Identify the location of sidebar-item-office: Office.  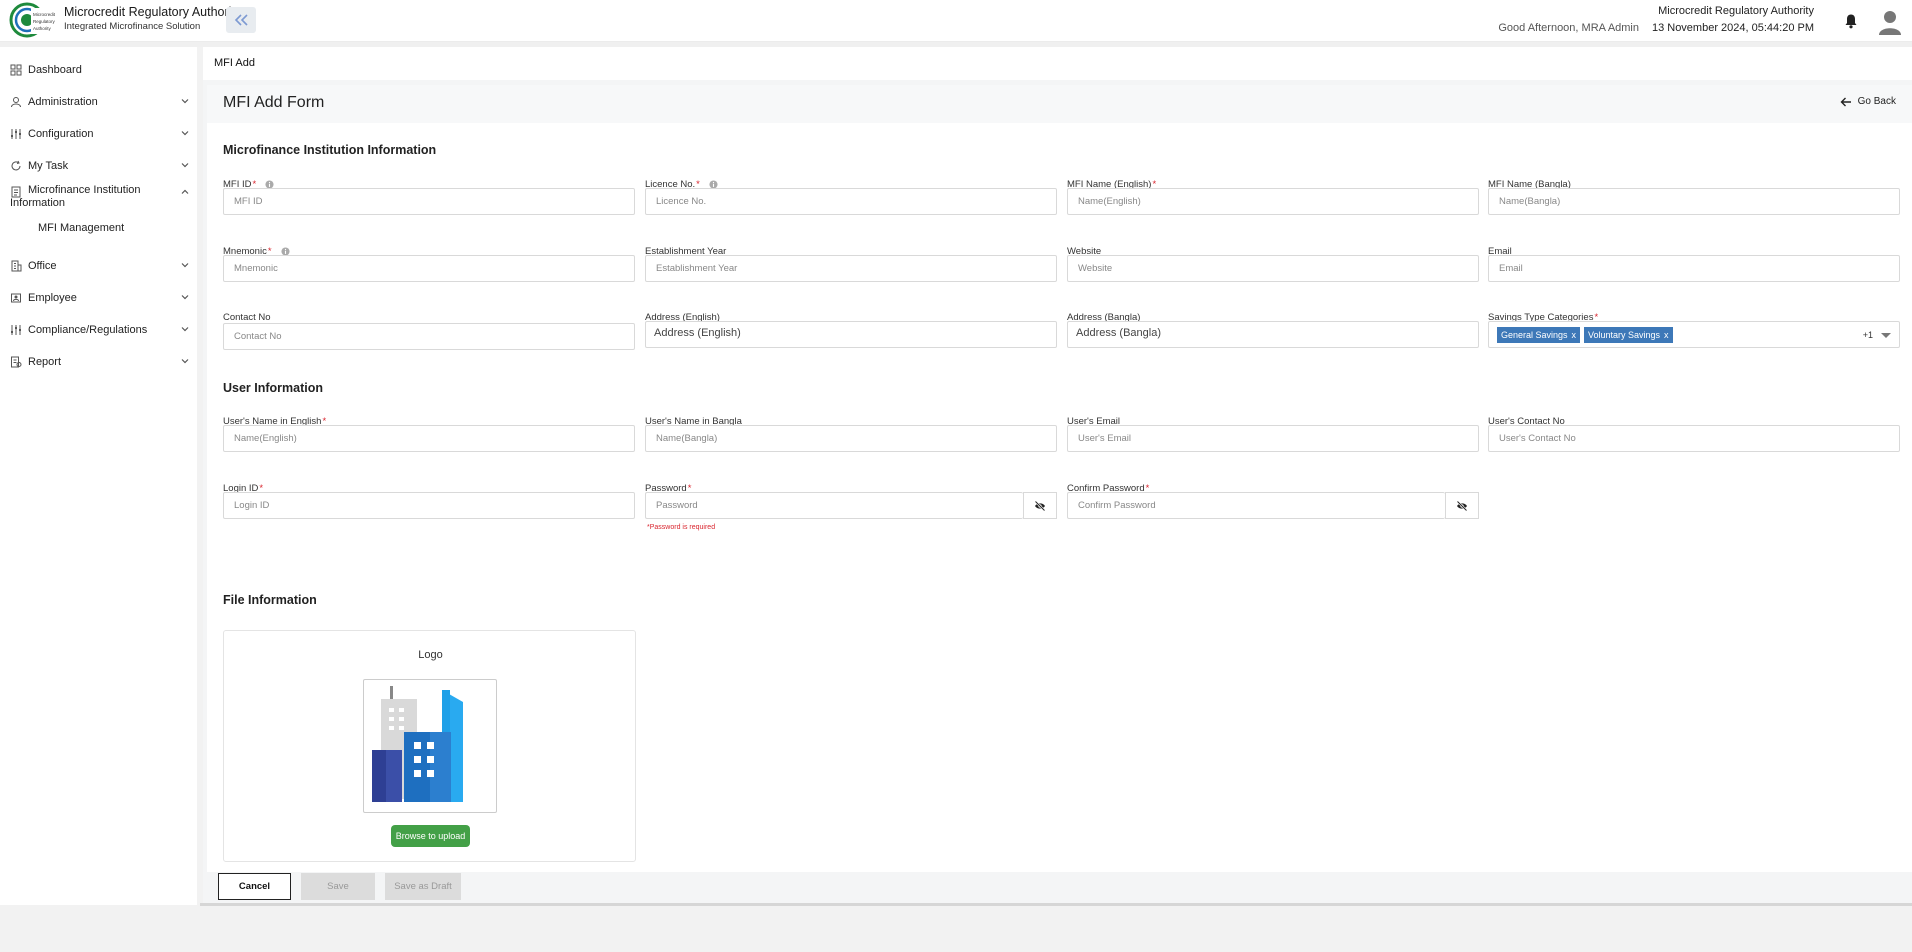
(100, 266).